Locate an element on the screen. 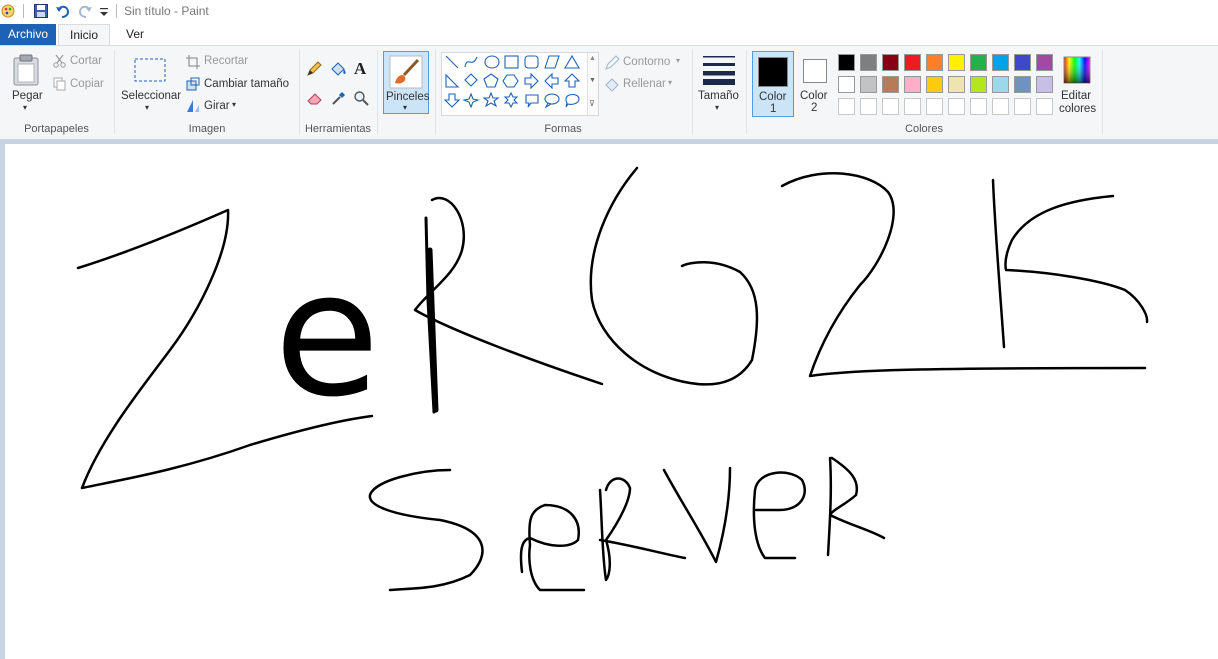  outline-icon is located at coordinates (612, 62).